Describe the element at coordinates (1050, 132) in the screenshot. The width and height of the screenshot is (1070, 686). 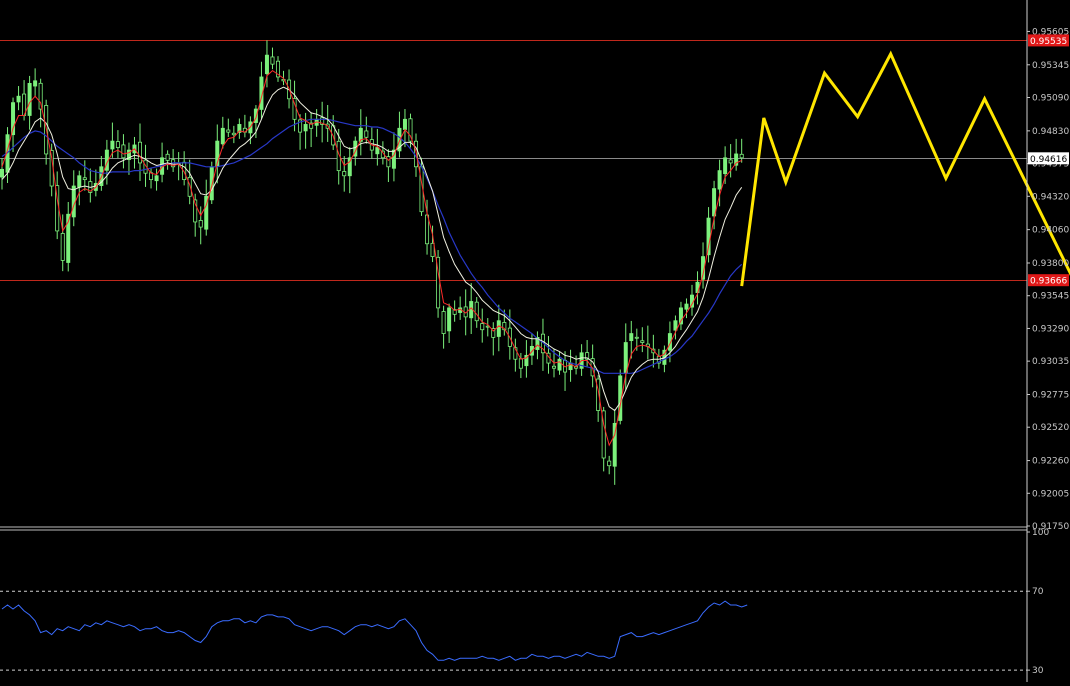
I see `price-tick-label: 0.94830` at that location.